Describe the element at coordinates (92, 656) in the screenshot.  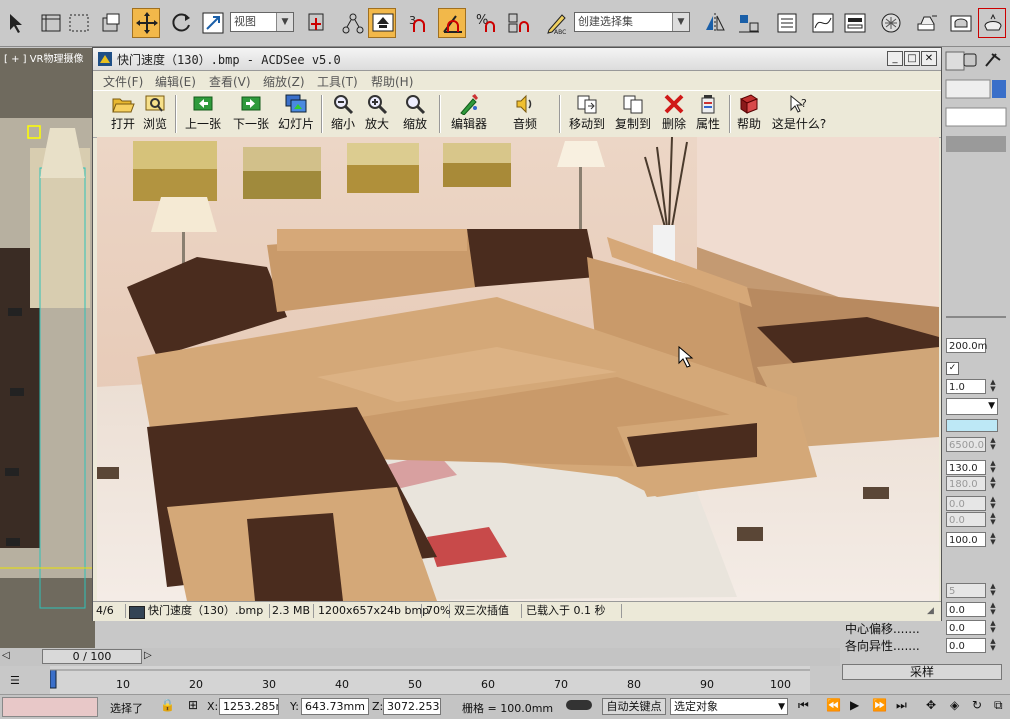
I see `time-slider: 0 / 100` at that location.